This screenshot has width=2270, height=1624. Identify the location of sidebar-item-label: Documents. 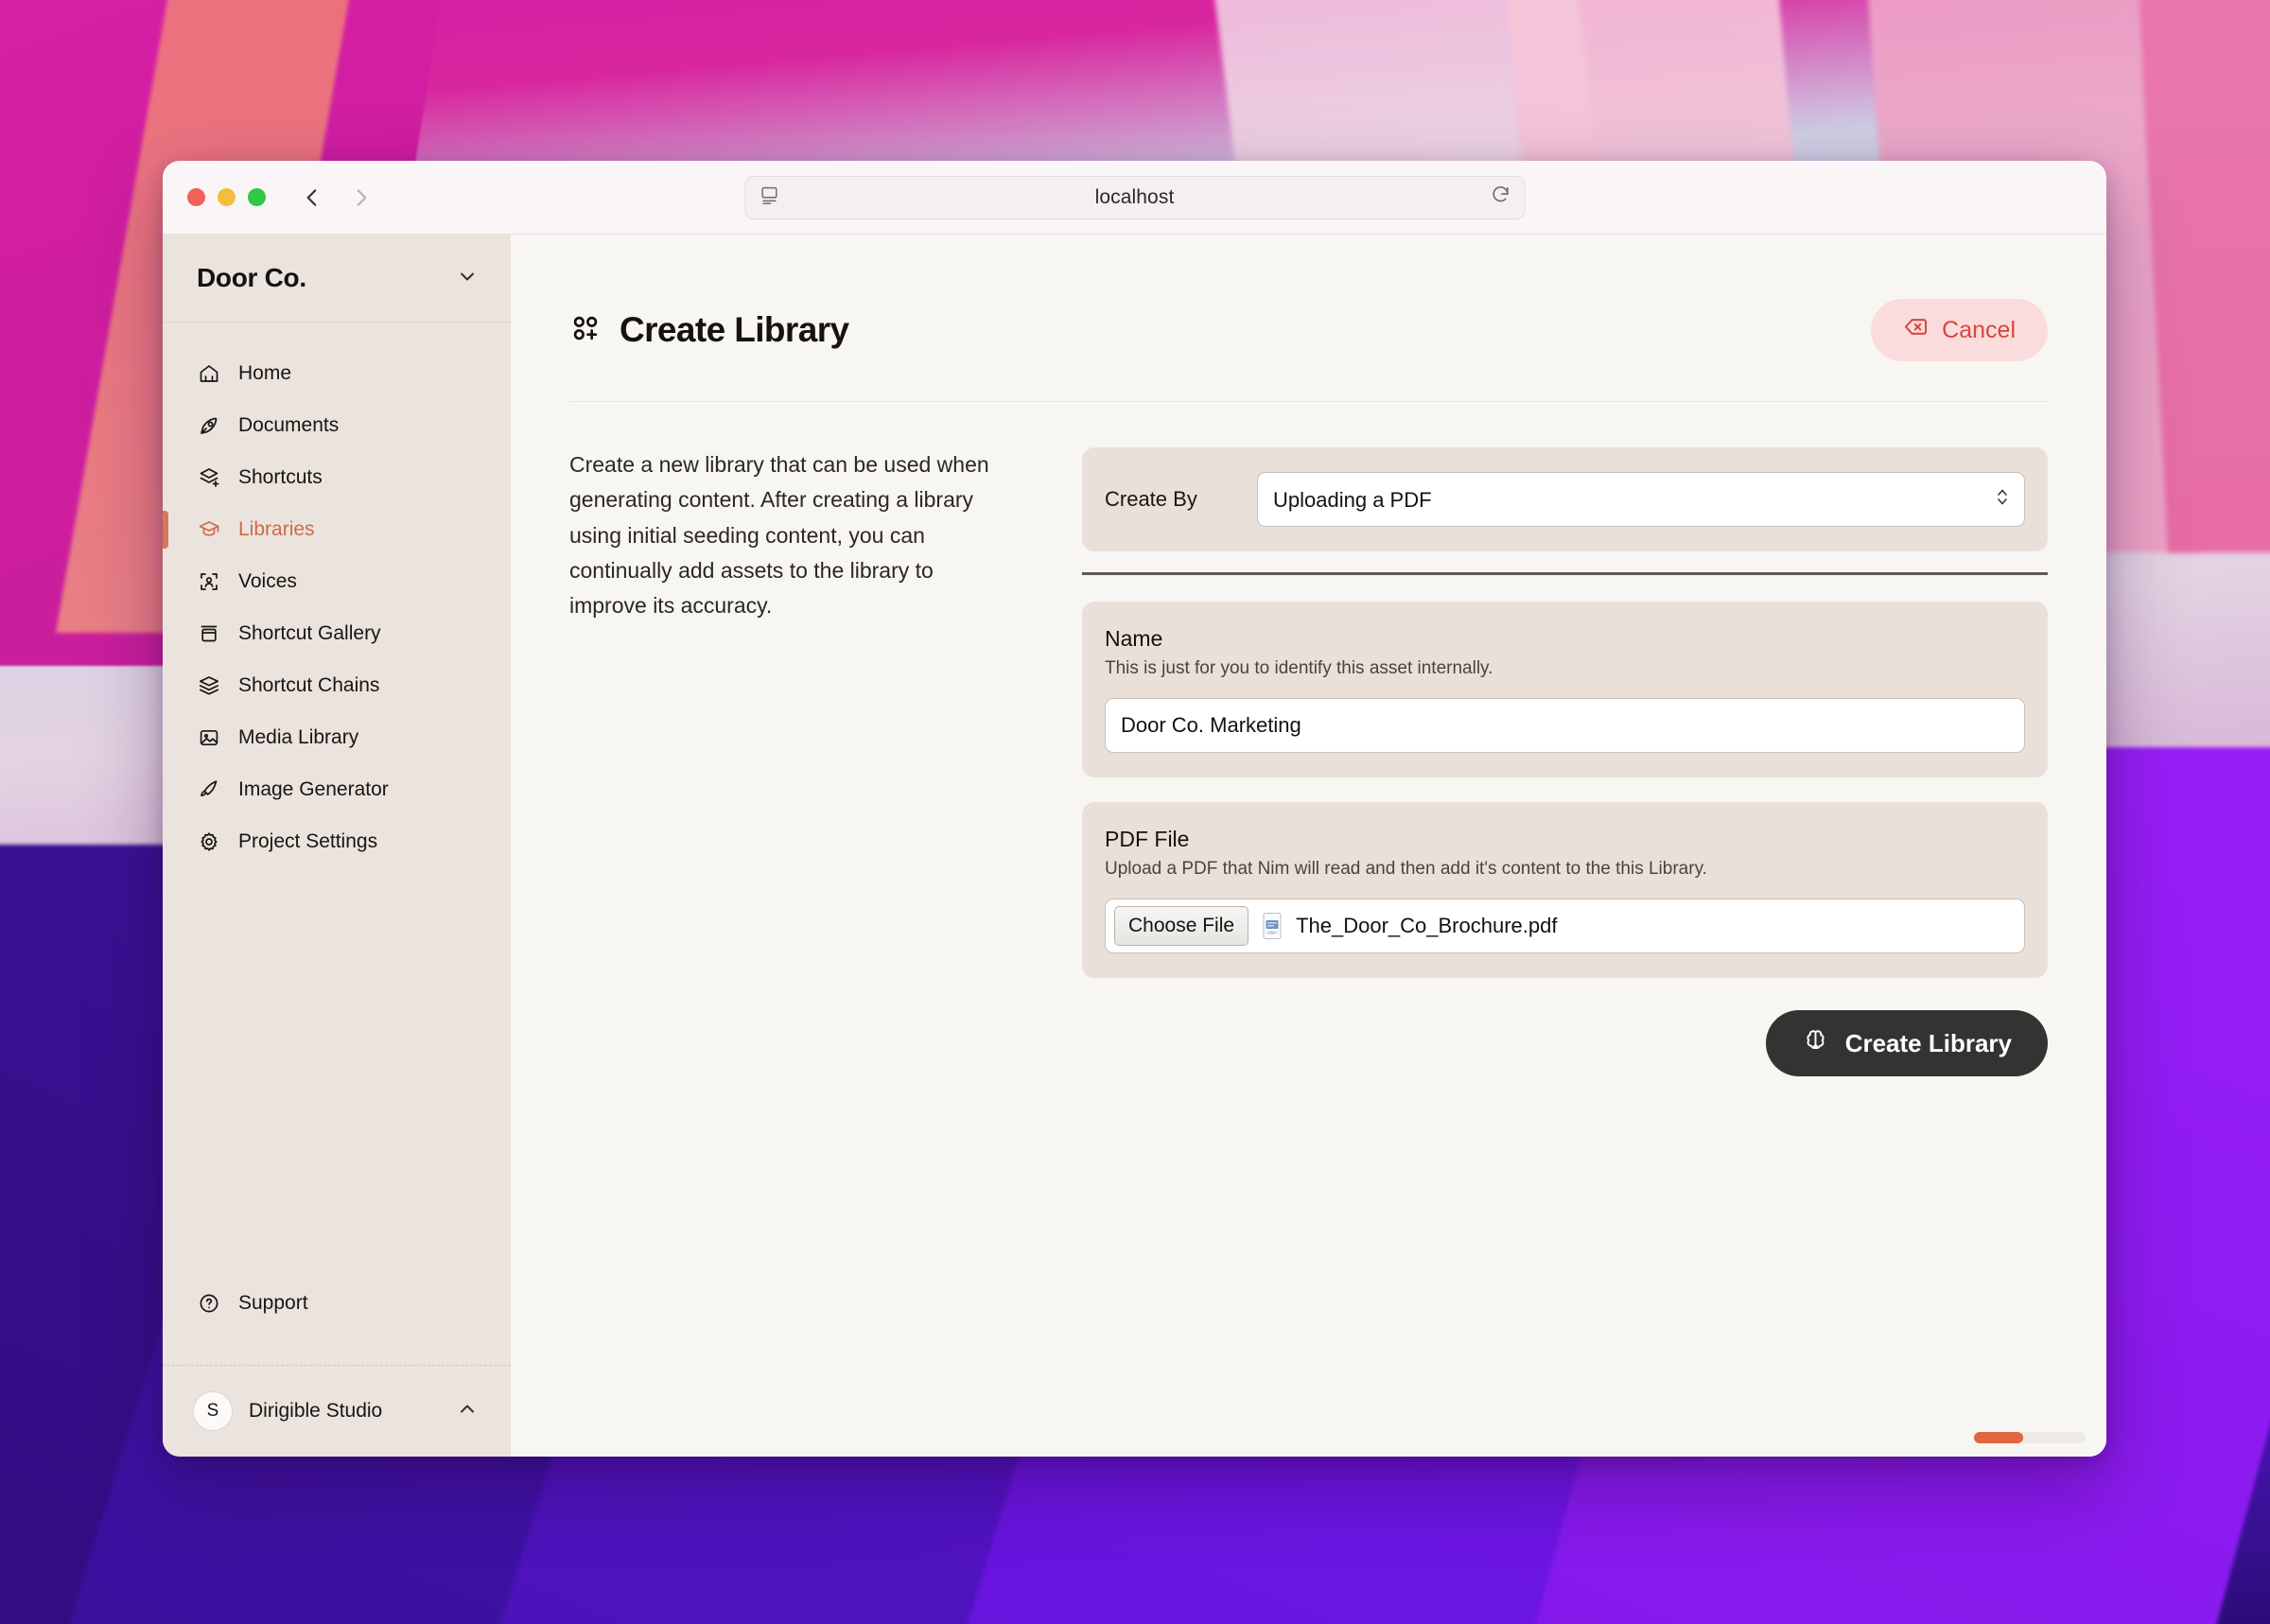
(289, 425).